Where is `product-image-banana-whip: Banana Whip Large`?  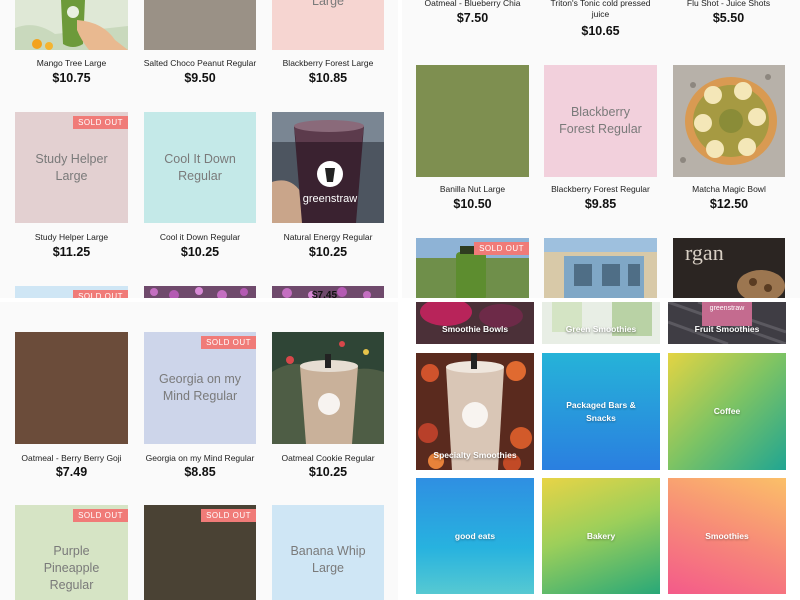 product-image-banana-whip: Banana Whip Large is located at coordinates (328, 552).